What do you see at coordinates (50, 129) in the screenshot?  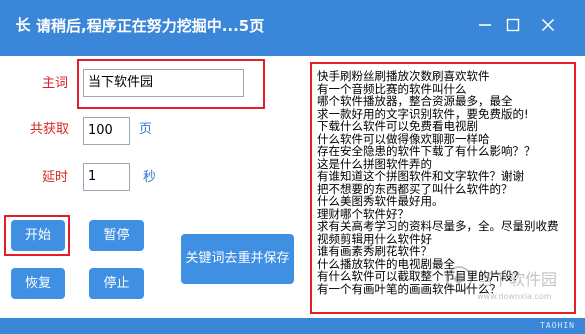 I see `count-label: 共获取` at bounding box center [50, 129].